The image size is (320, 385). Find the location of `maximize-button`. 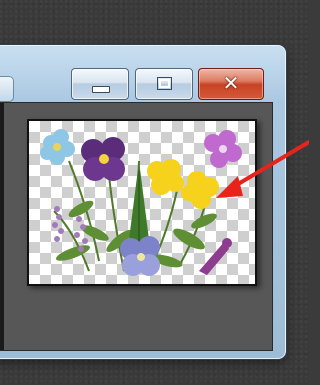

maximize-button is located at coordinates (164, 84).